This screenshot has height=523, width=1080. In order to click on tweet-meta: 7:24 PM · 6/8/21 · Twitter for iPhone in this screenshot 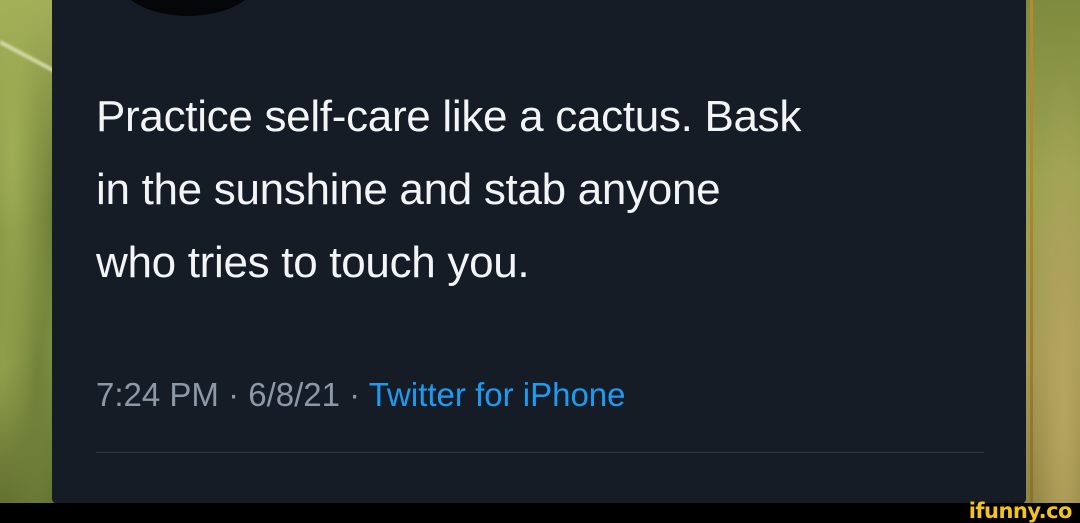, I will do `click(361, 395)`.